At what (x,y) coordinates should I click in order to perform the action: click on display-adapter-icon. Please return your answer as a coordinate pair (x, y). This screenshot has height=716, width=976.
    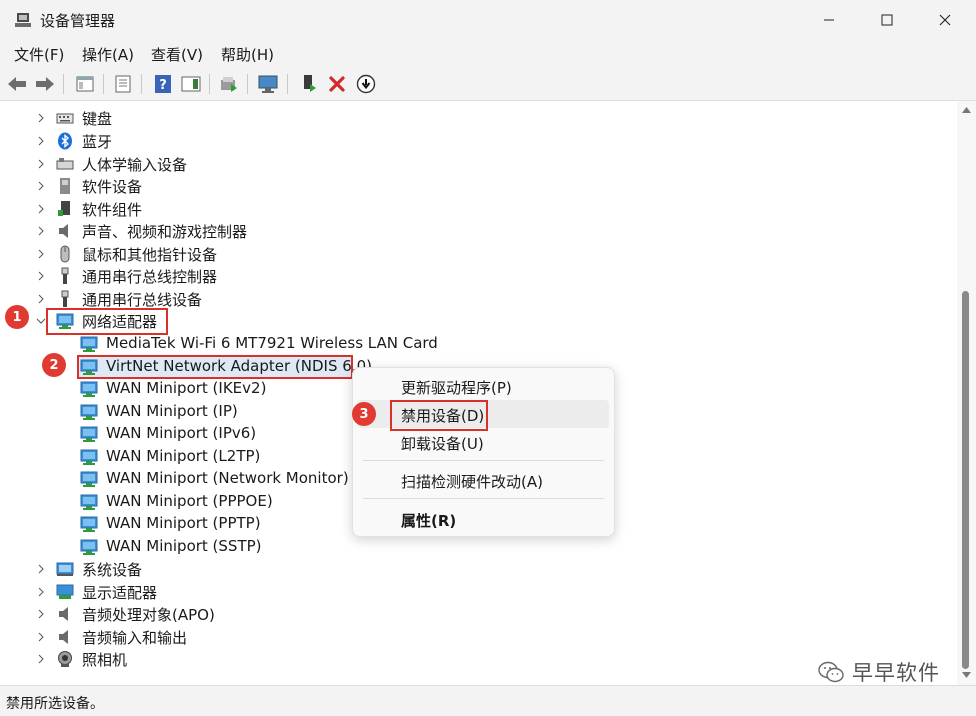
    Looking at the image, I should click on (65, 591).